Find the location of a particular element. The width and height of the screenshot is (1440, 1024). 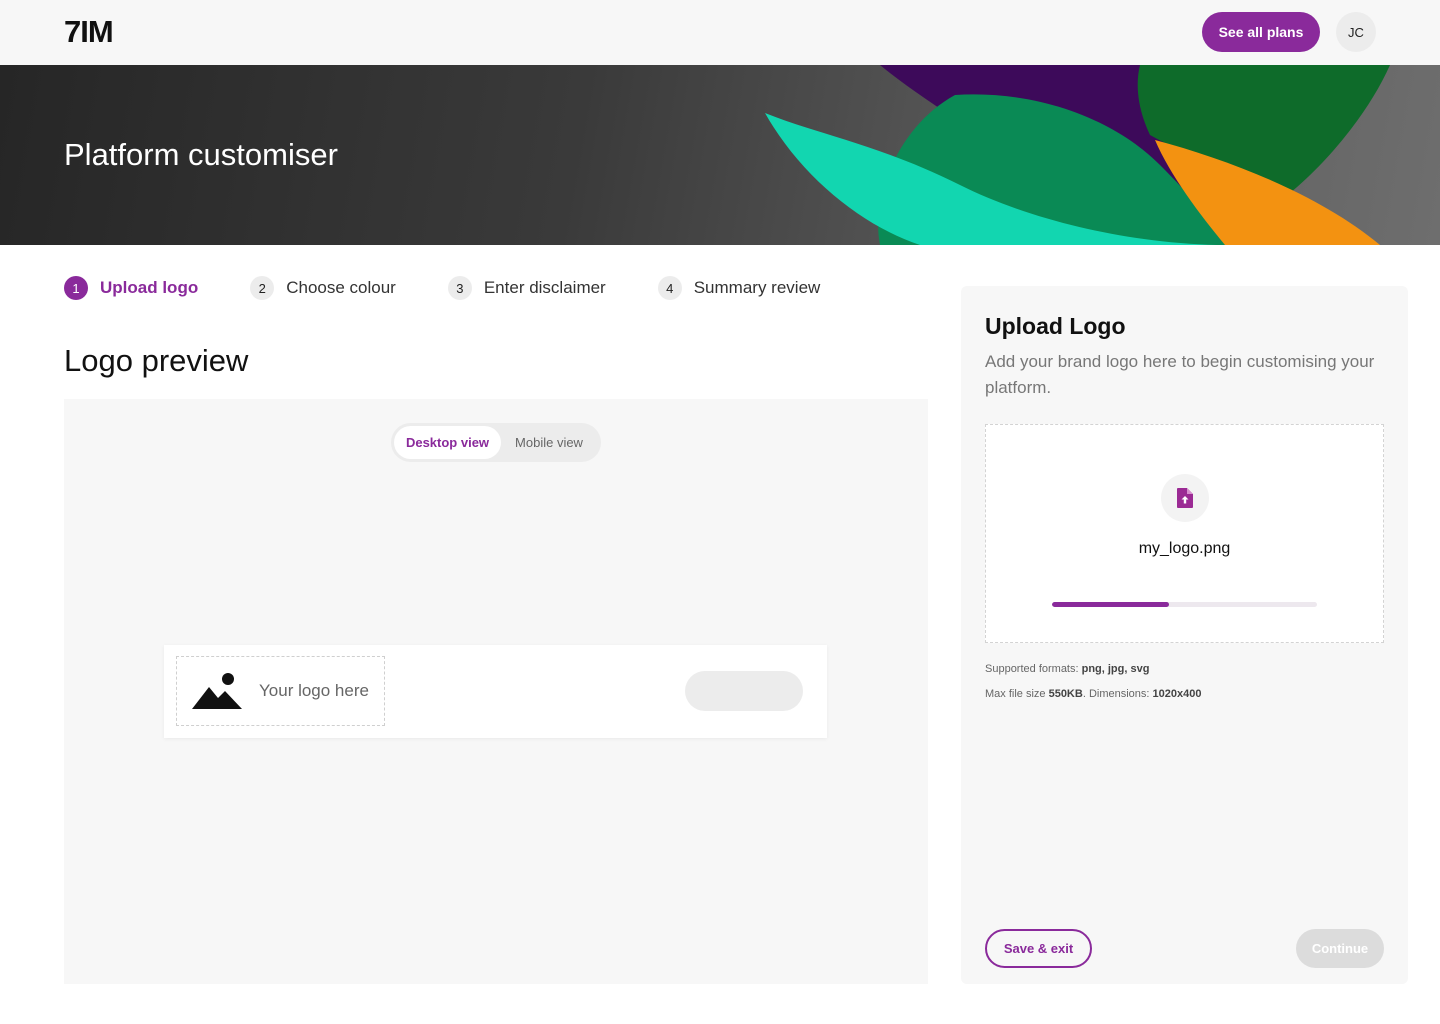

step-upload-logo: 1 Upload logo is located at coordinates (131, 288).